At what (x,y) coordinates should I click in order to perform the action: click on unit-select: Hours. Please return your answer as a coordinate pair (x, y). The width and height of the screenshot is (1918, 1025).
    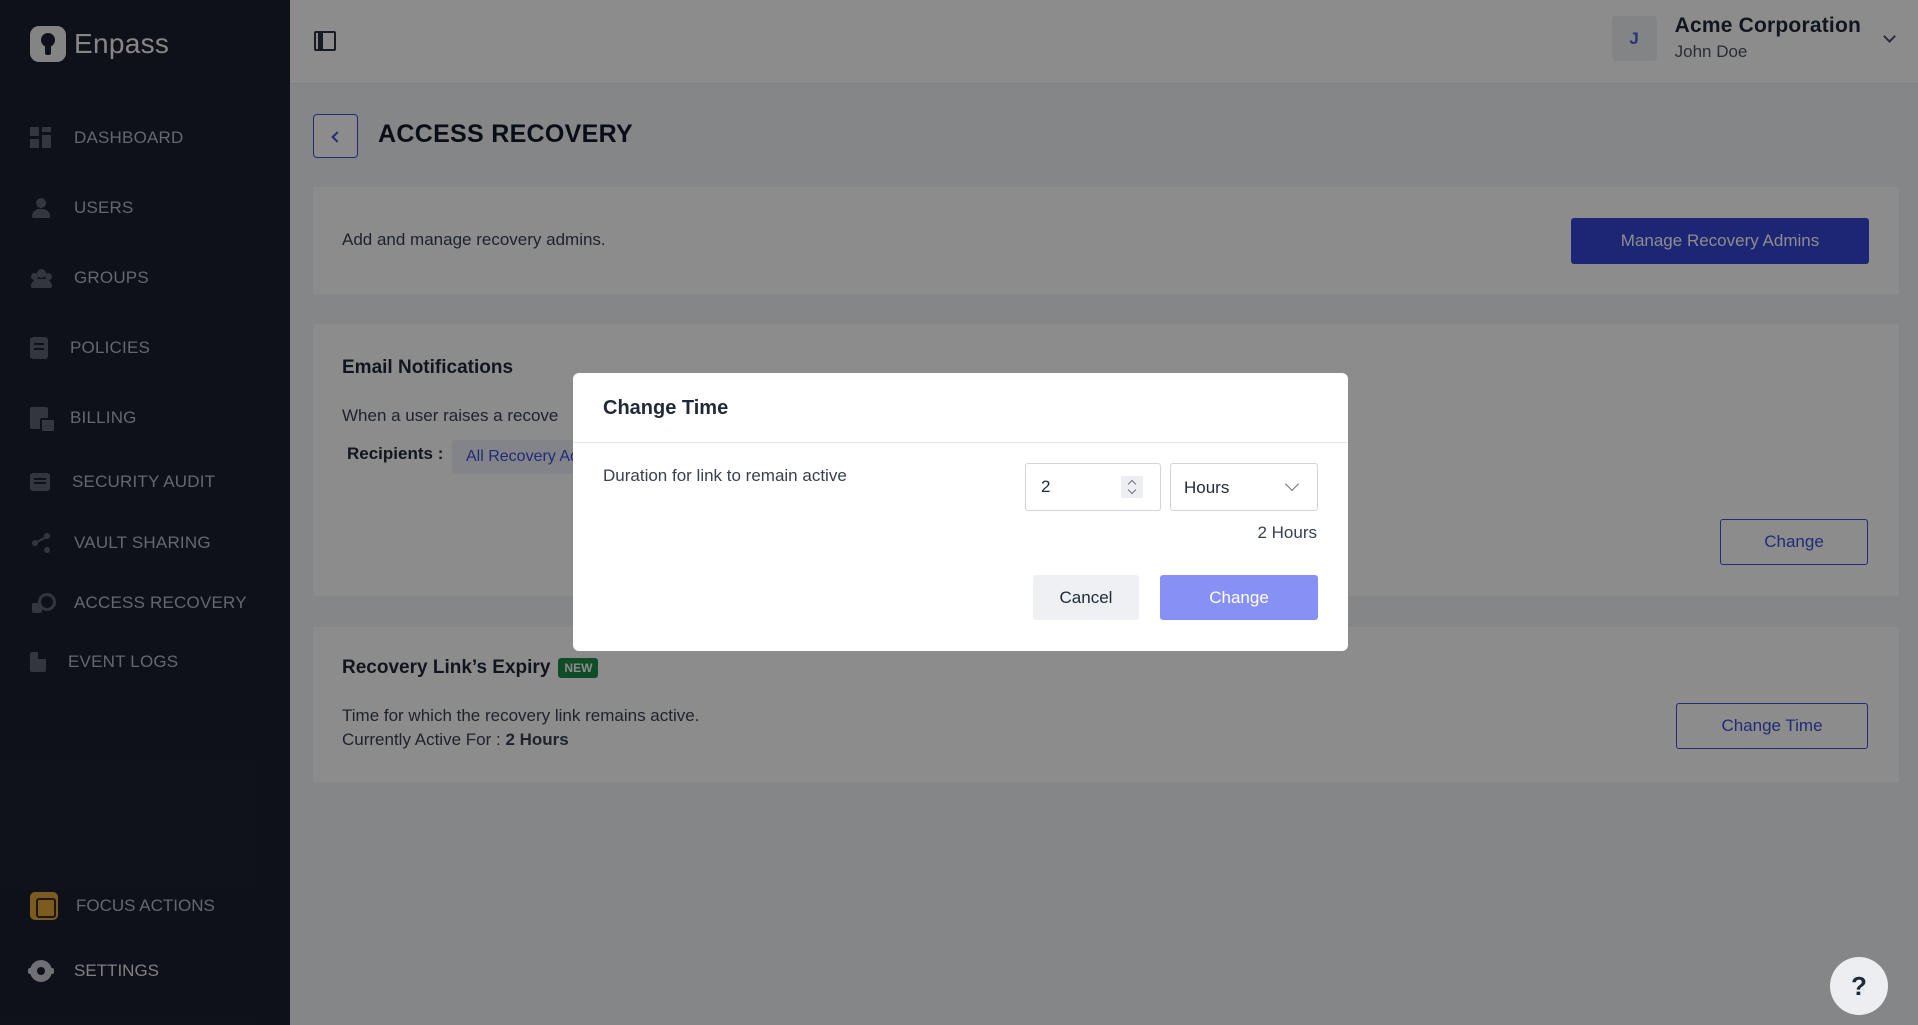
    Looking at the image, I should click on (1244, 487).